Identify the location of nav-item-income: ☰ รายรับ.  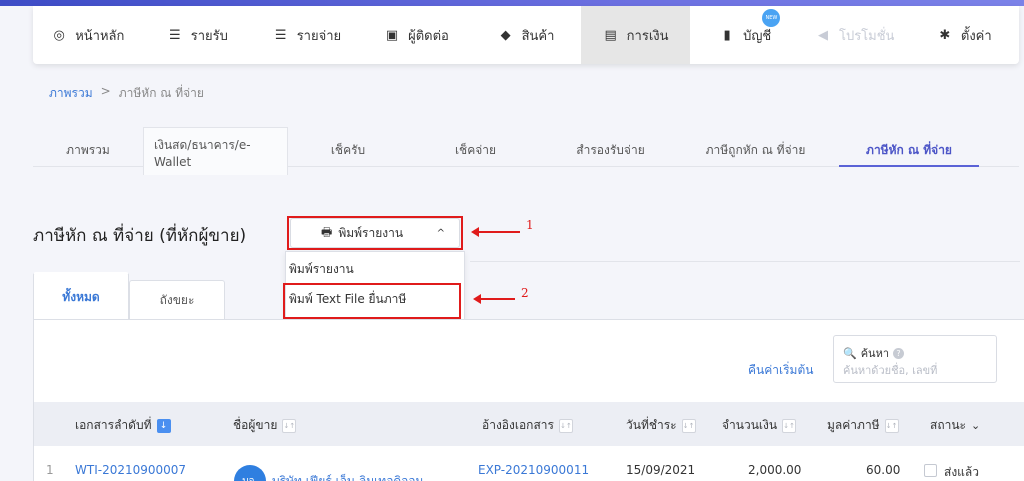
(198, 35).